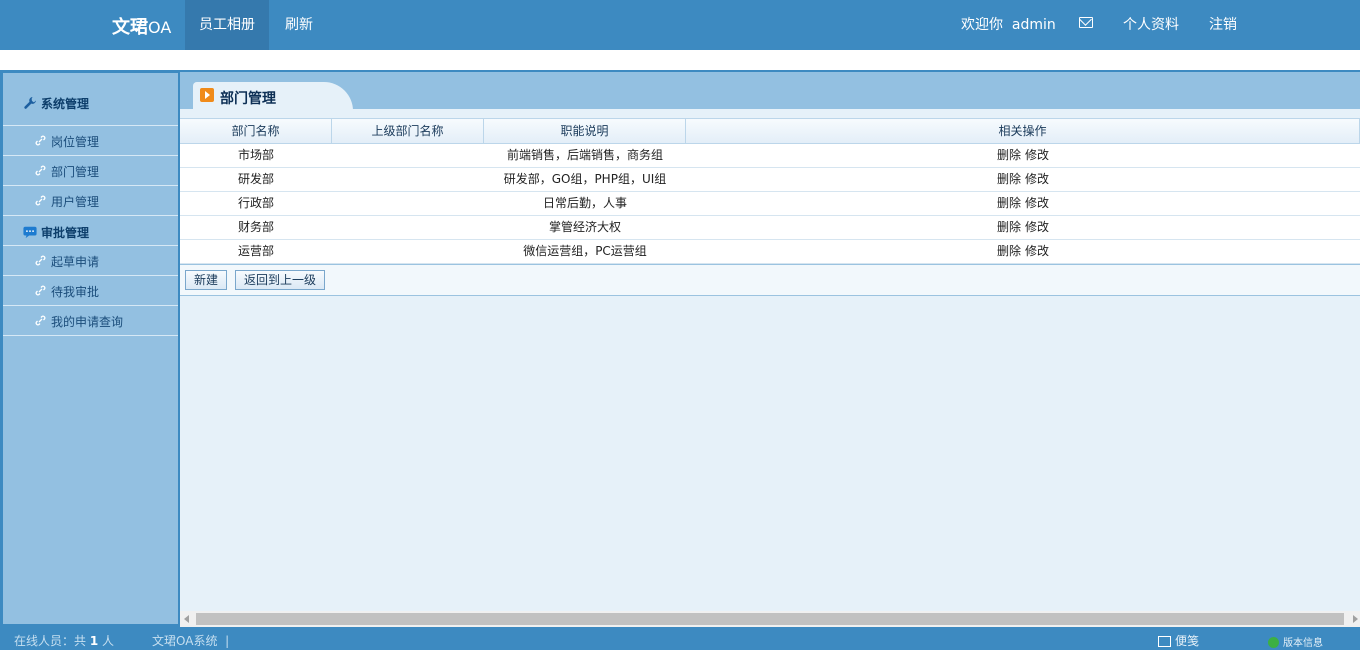 The width and height of the screenshot is (1360, 650). Describe the element at coordinates (75, 262) in the screenshot. I see `sidebar-item-label: 起草申请` at that location.